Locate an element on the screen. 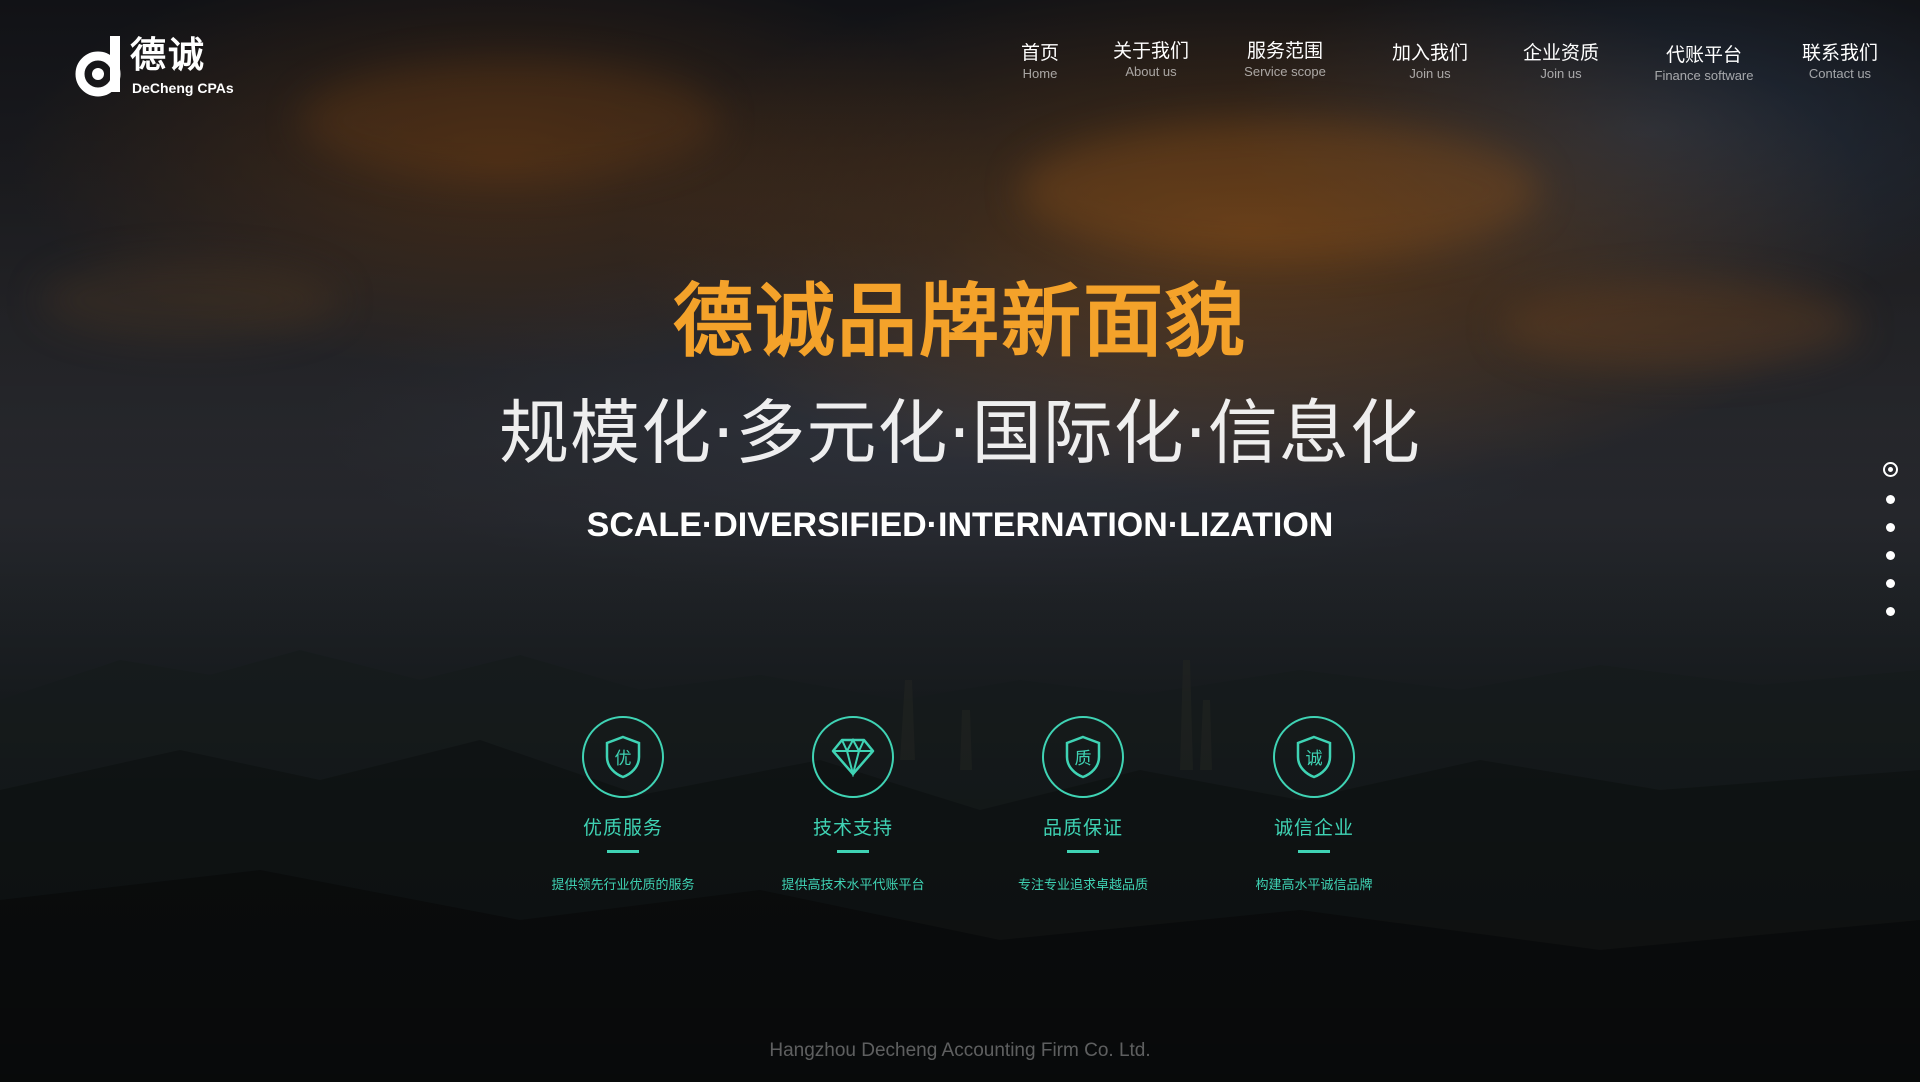  feature-icon-ring is located at coordinates (853, 757).